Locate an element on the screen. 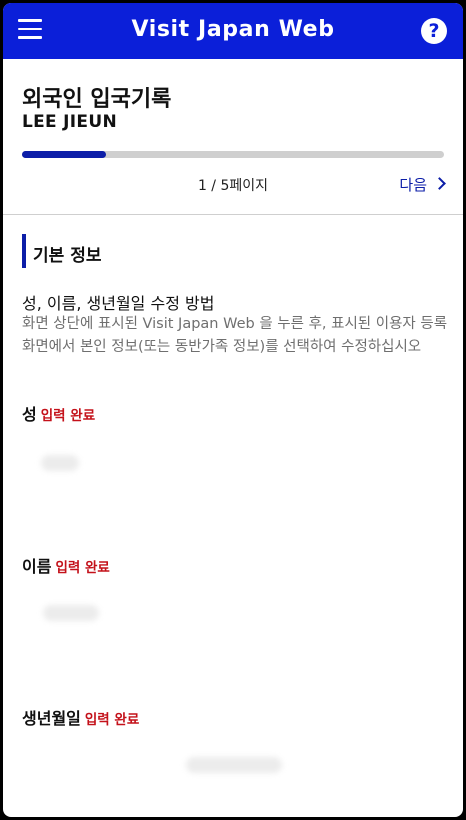  next-button-label: 다음 is located at coordinates (413, 185).